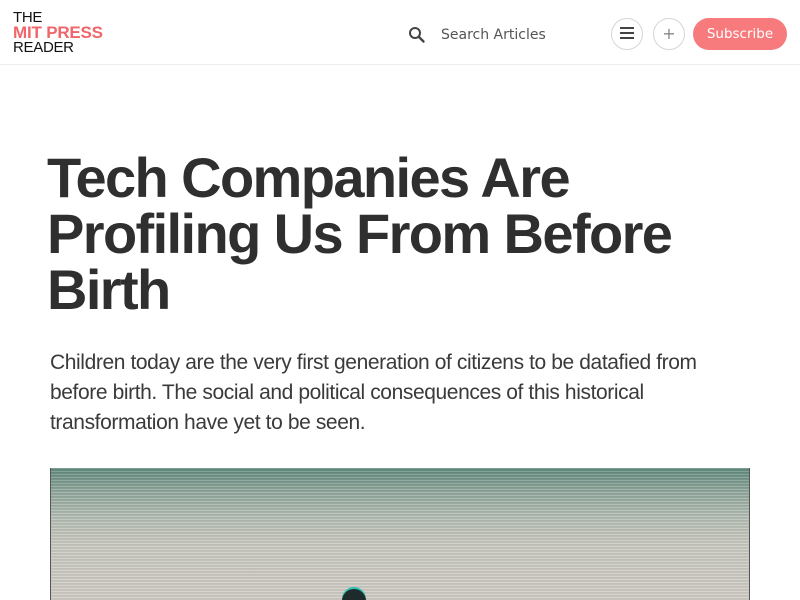  Describe the element at coordinates (354, 594) in the screenshot. I see `hero-figure-silhouette` at that location.